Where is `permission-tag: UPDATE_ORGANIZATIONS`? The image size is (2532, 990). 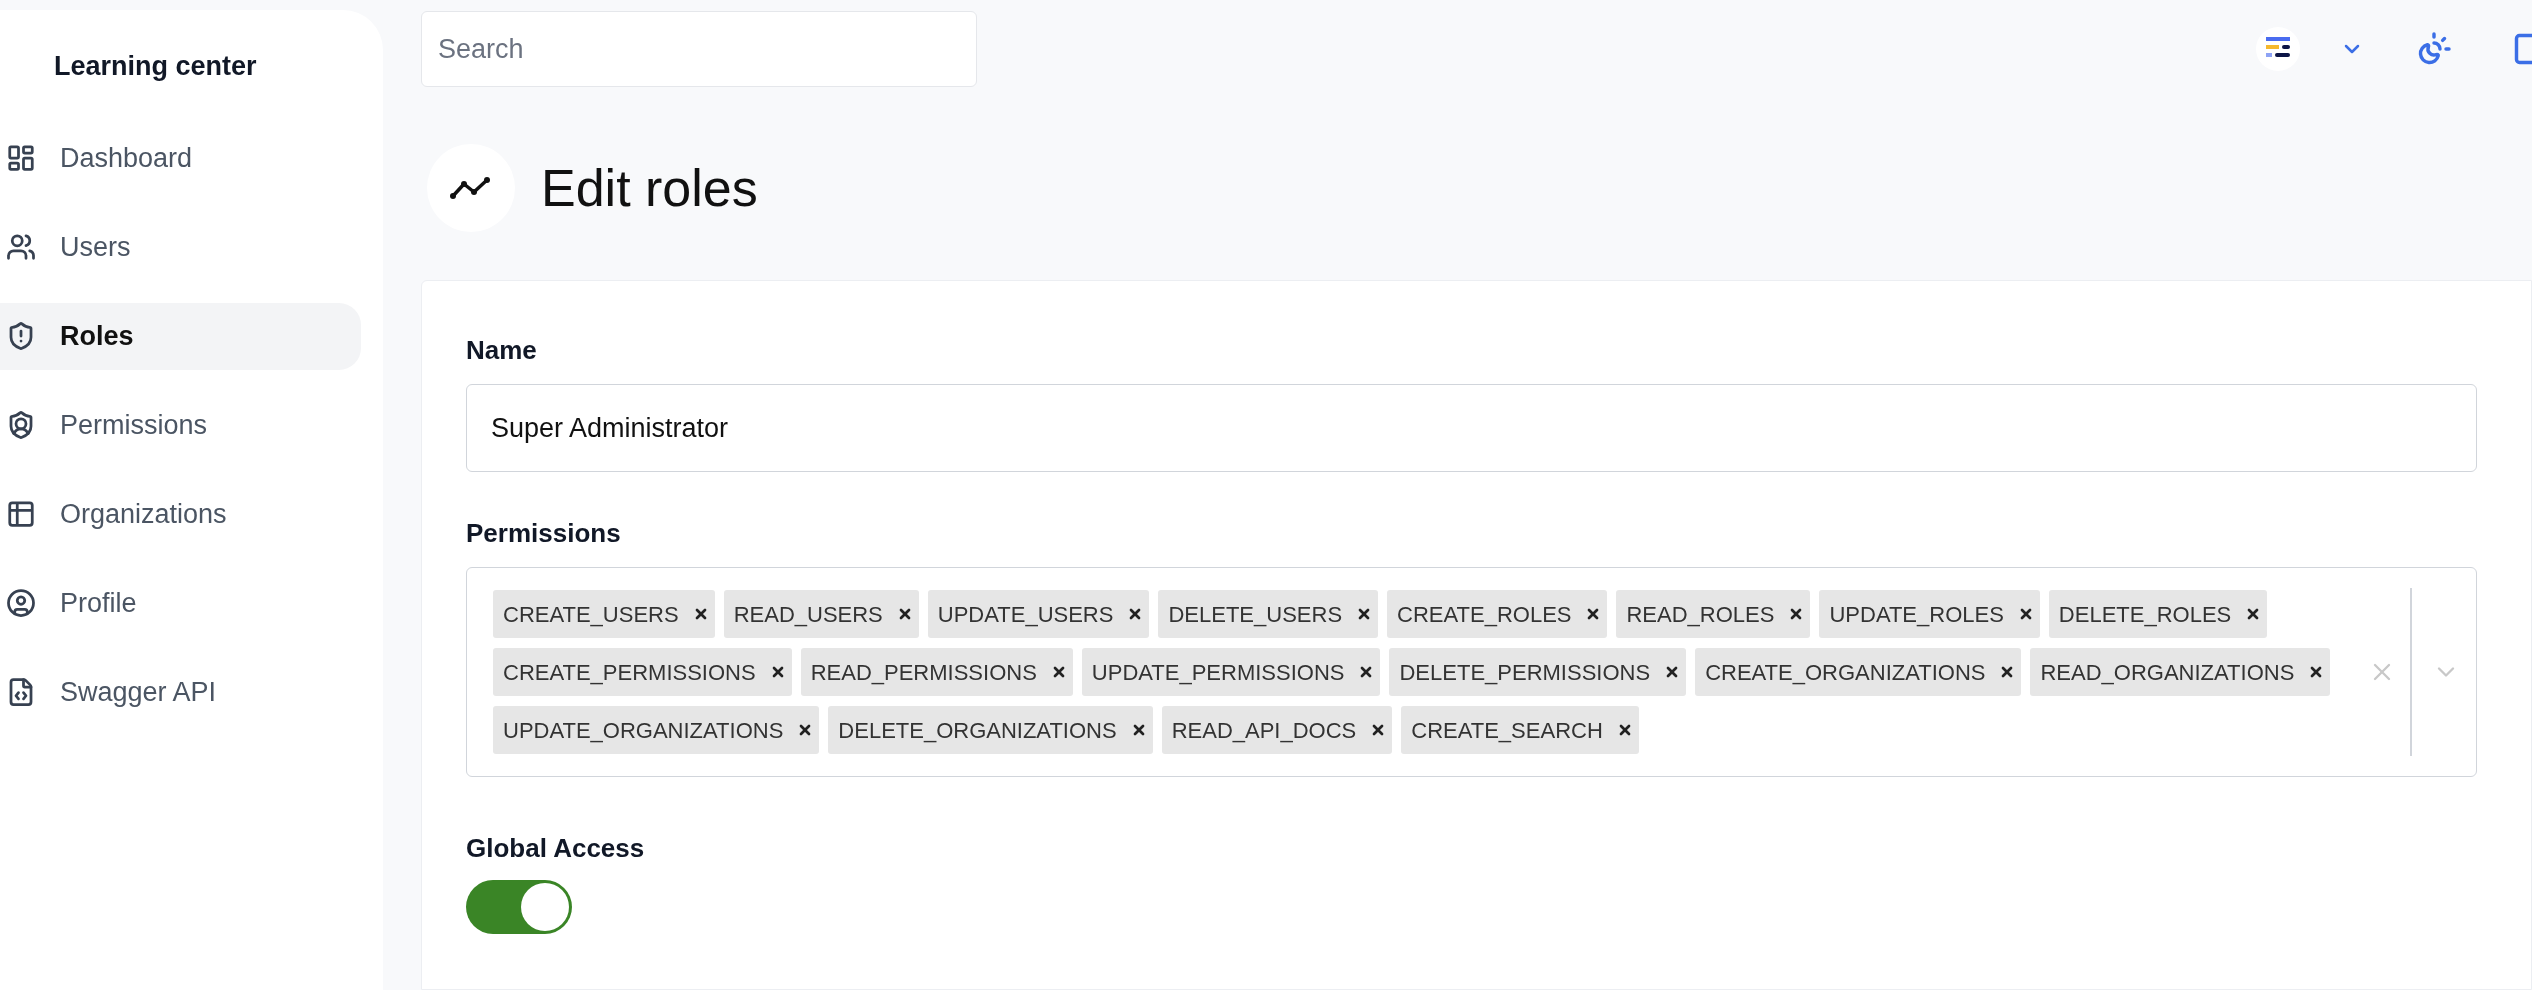 permission-tag: UPDATE_ORGANIZATIONS is located at coordinates (656, 730).